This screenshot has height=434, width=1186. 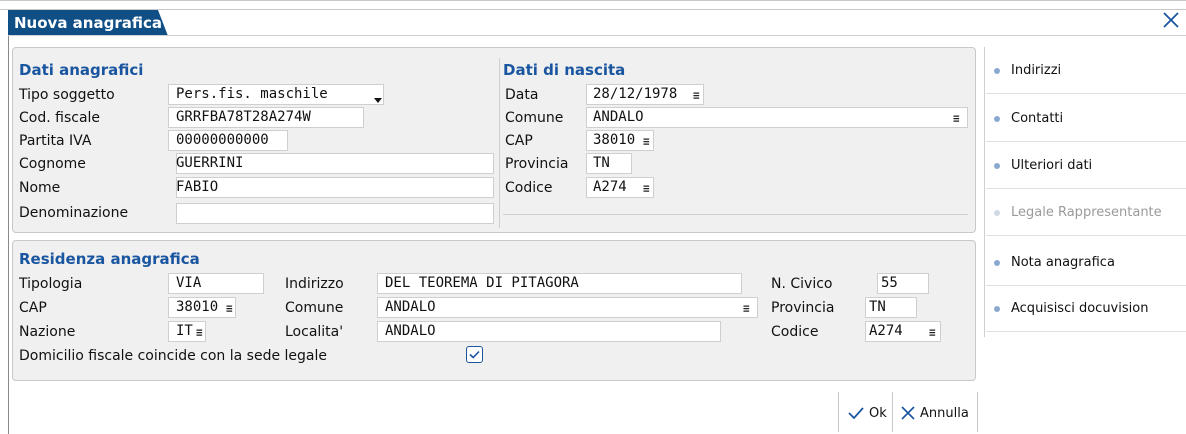 What do you see at coordinates (81, 70) in the screenshot?
I see `anagrafici-title: Dati anagrafici` at bounding box center [81, 70].